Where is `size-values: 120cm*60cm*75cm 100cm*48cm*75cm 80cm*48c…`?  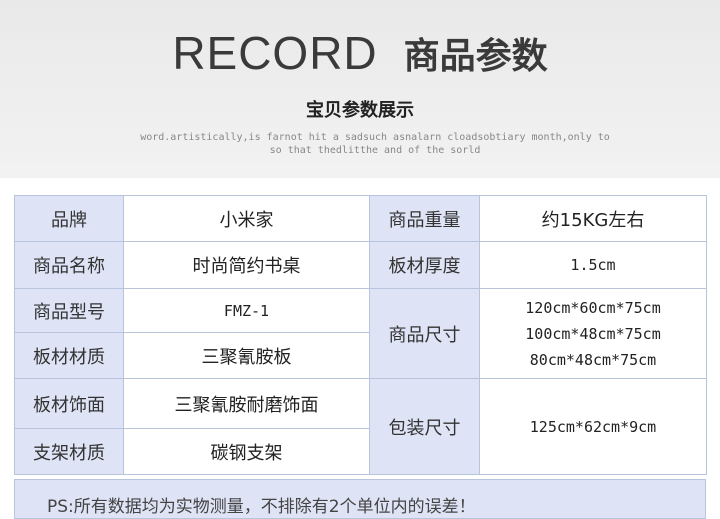 size-values: 120cm*60cm*75cm 100cm*48cm*75cm 80cm*48c… is located at coordinates (593, 333).